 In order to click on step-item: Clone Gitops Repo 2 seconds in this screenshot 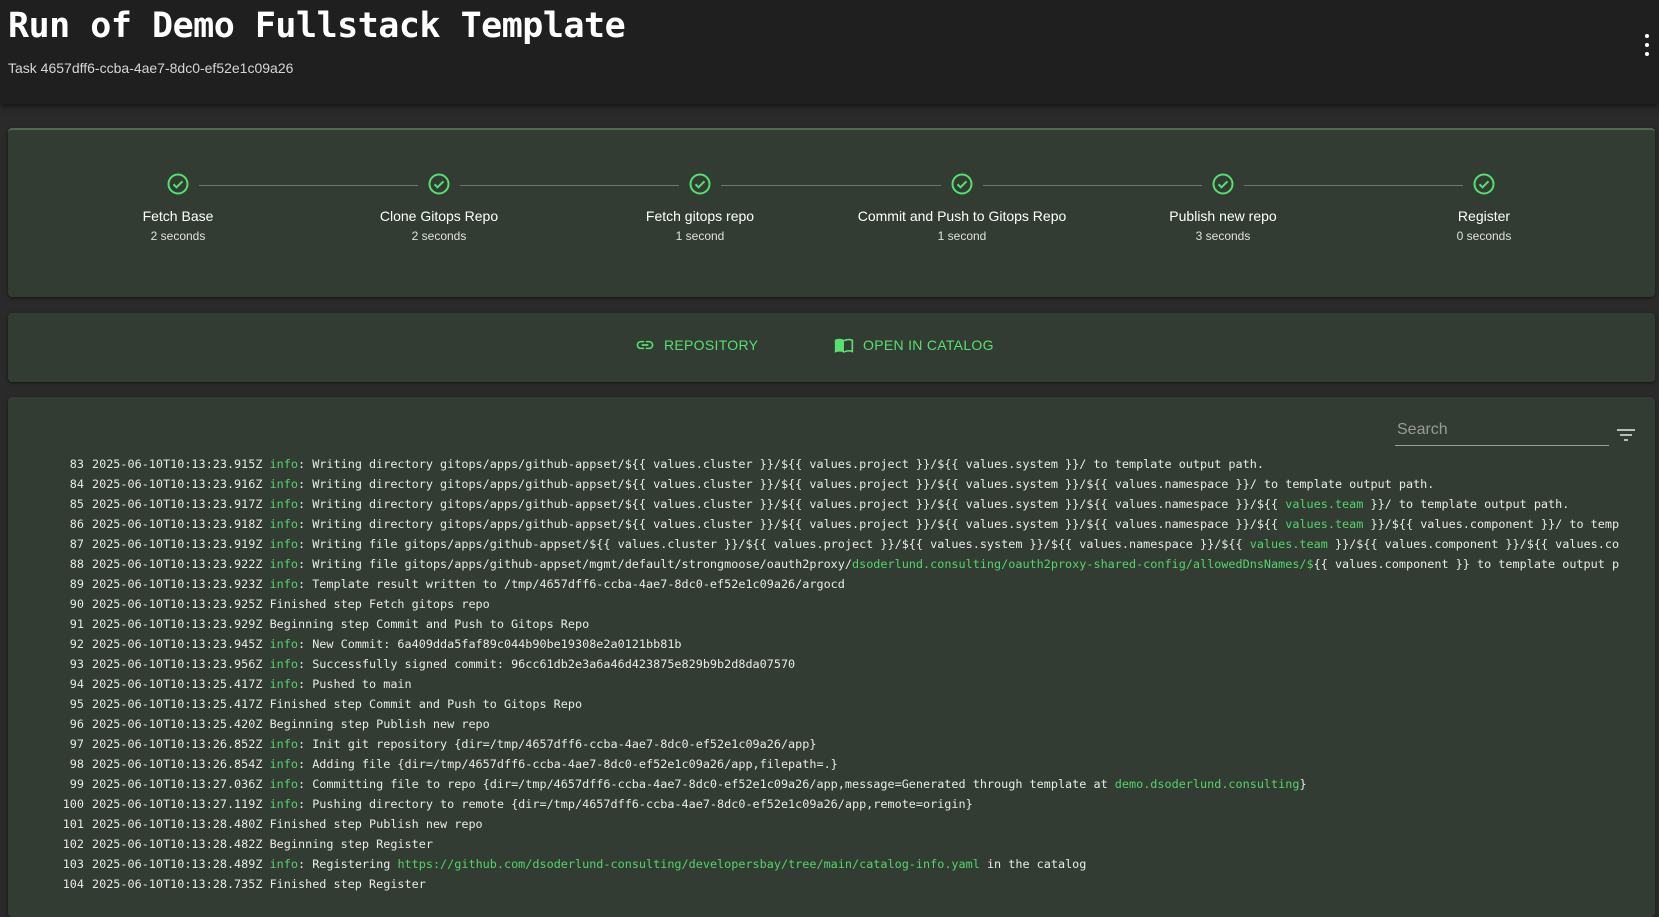, I will do `click(439, 207)`.